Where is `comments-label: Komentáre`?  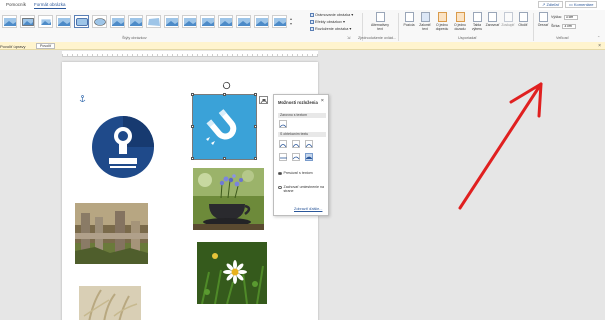
comments-label: Komentáre is located at coordinates (583, 4).